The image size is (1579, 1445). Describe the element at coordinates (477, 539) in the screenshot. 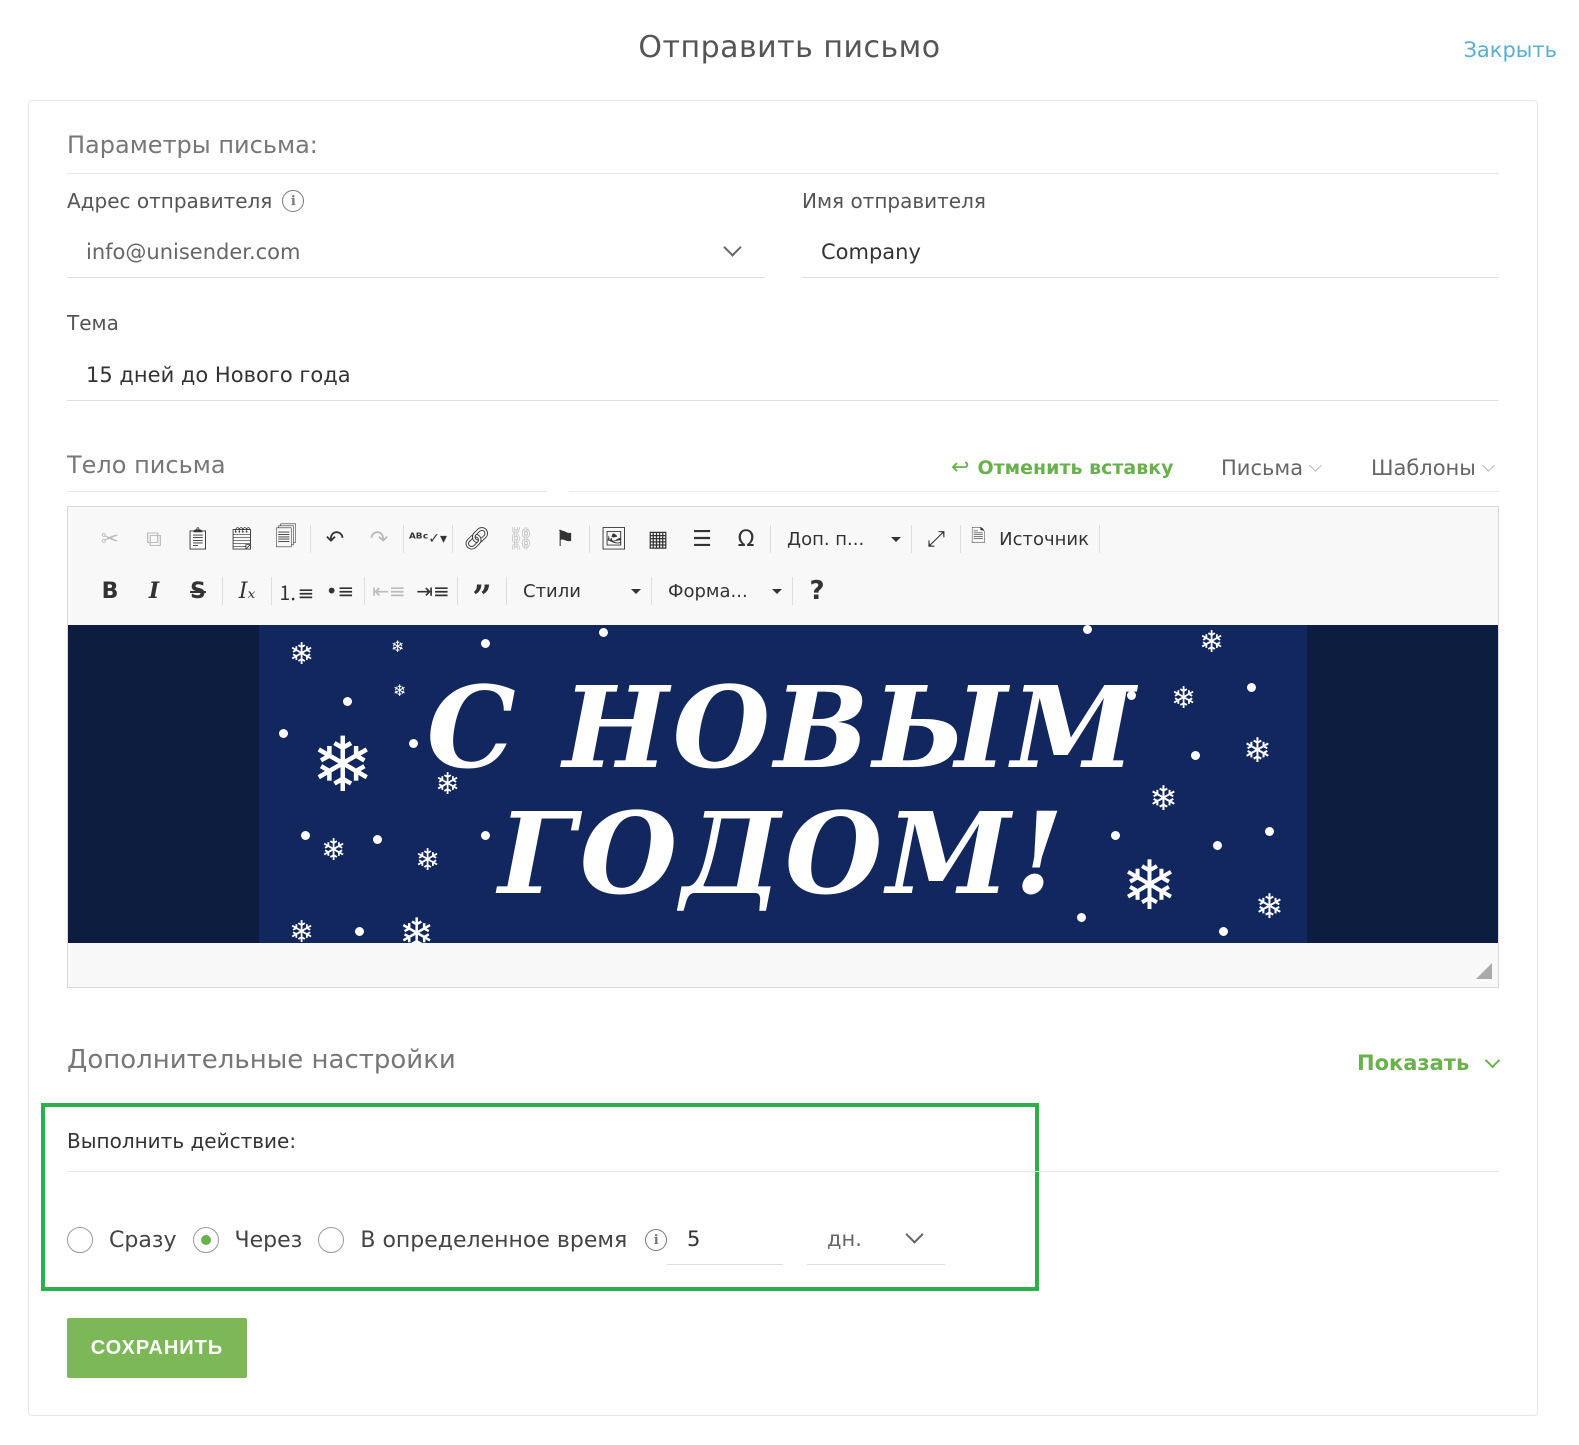

I see `link-icon: 🔗︎` at that location.